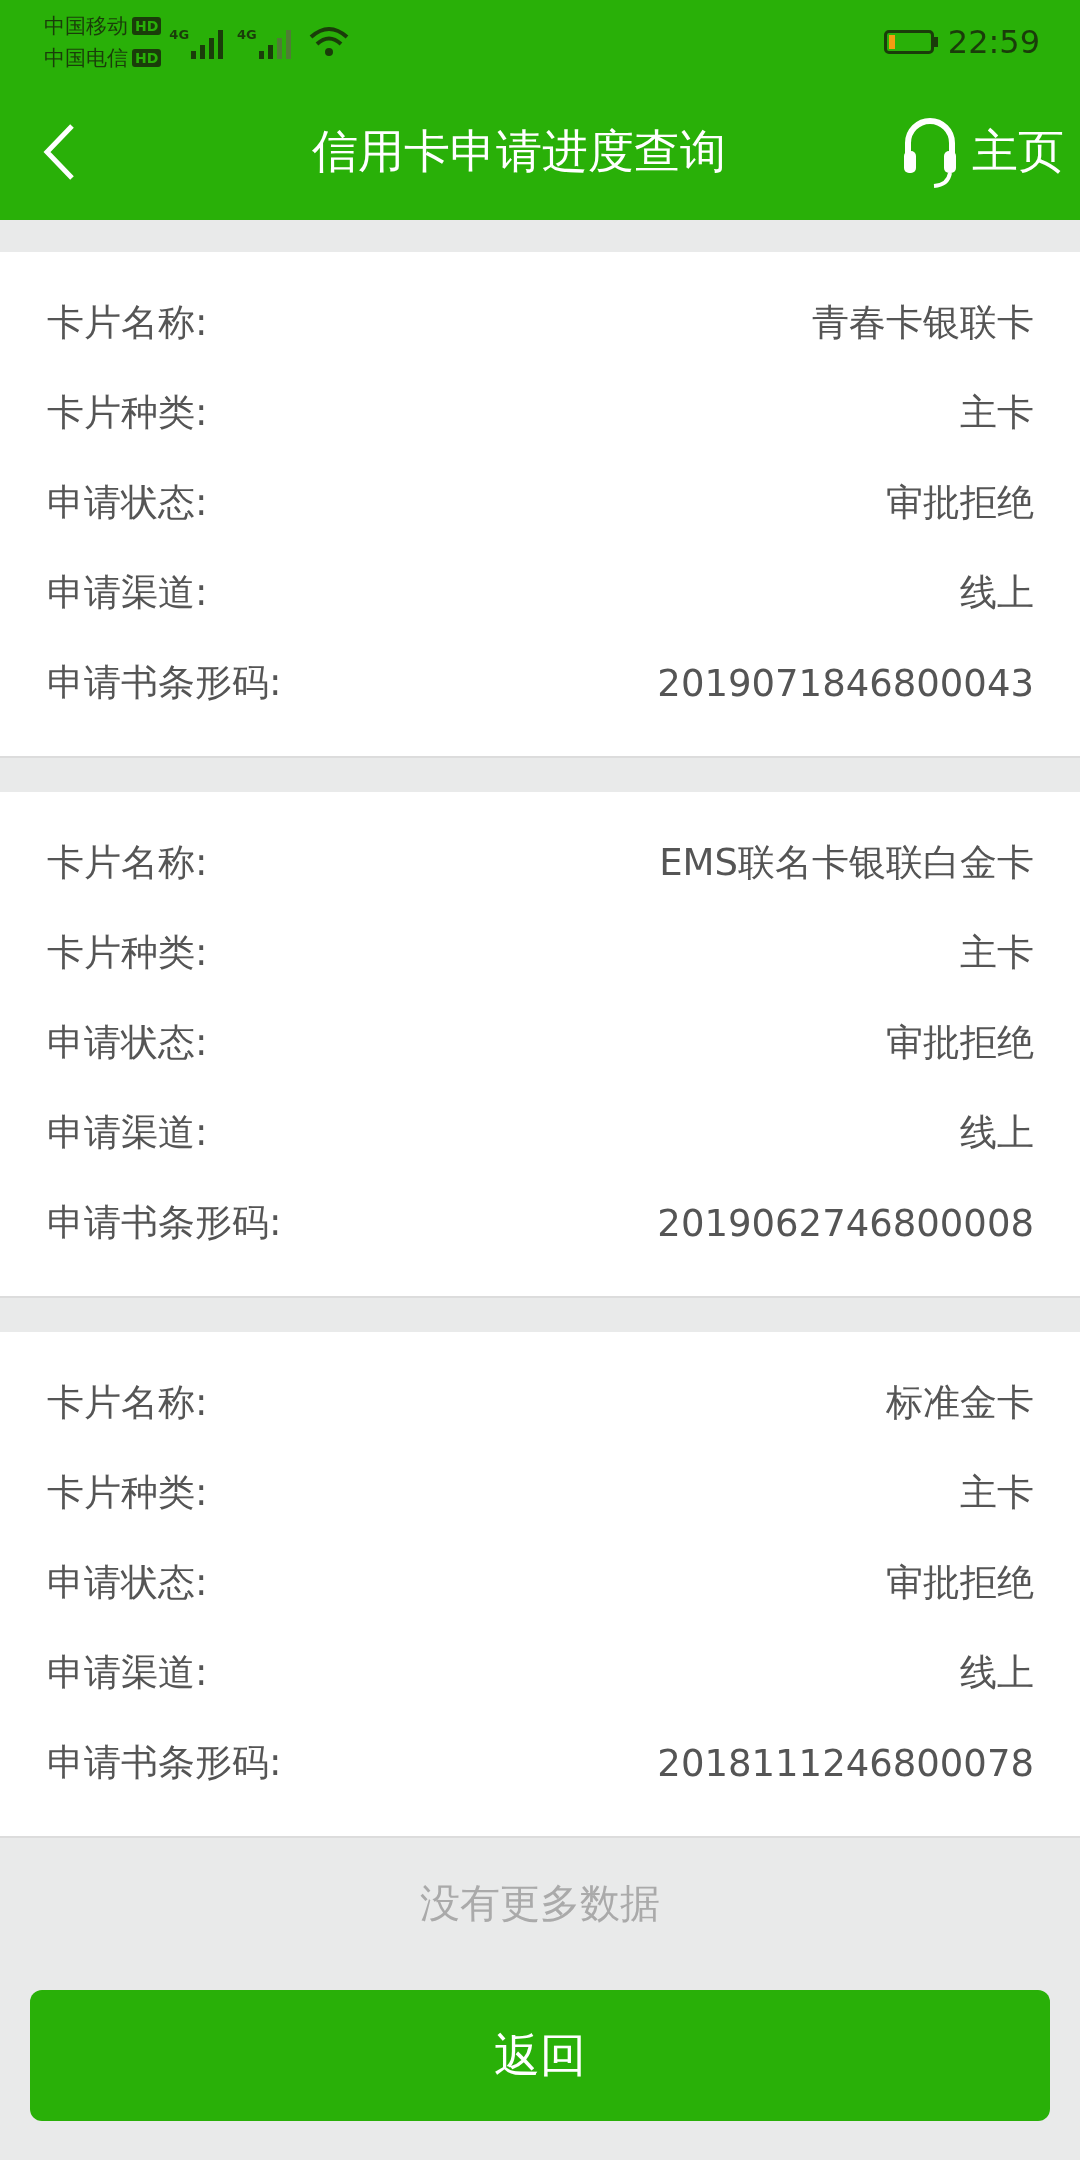  Describe the element at coordinates (960, 1403) in the screenshot. I see `field-value: 标准金卡` at that location.